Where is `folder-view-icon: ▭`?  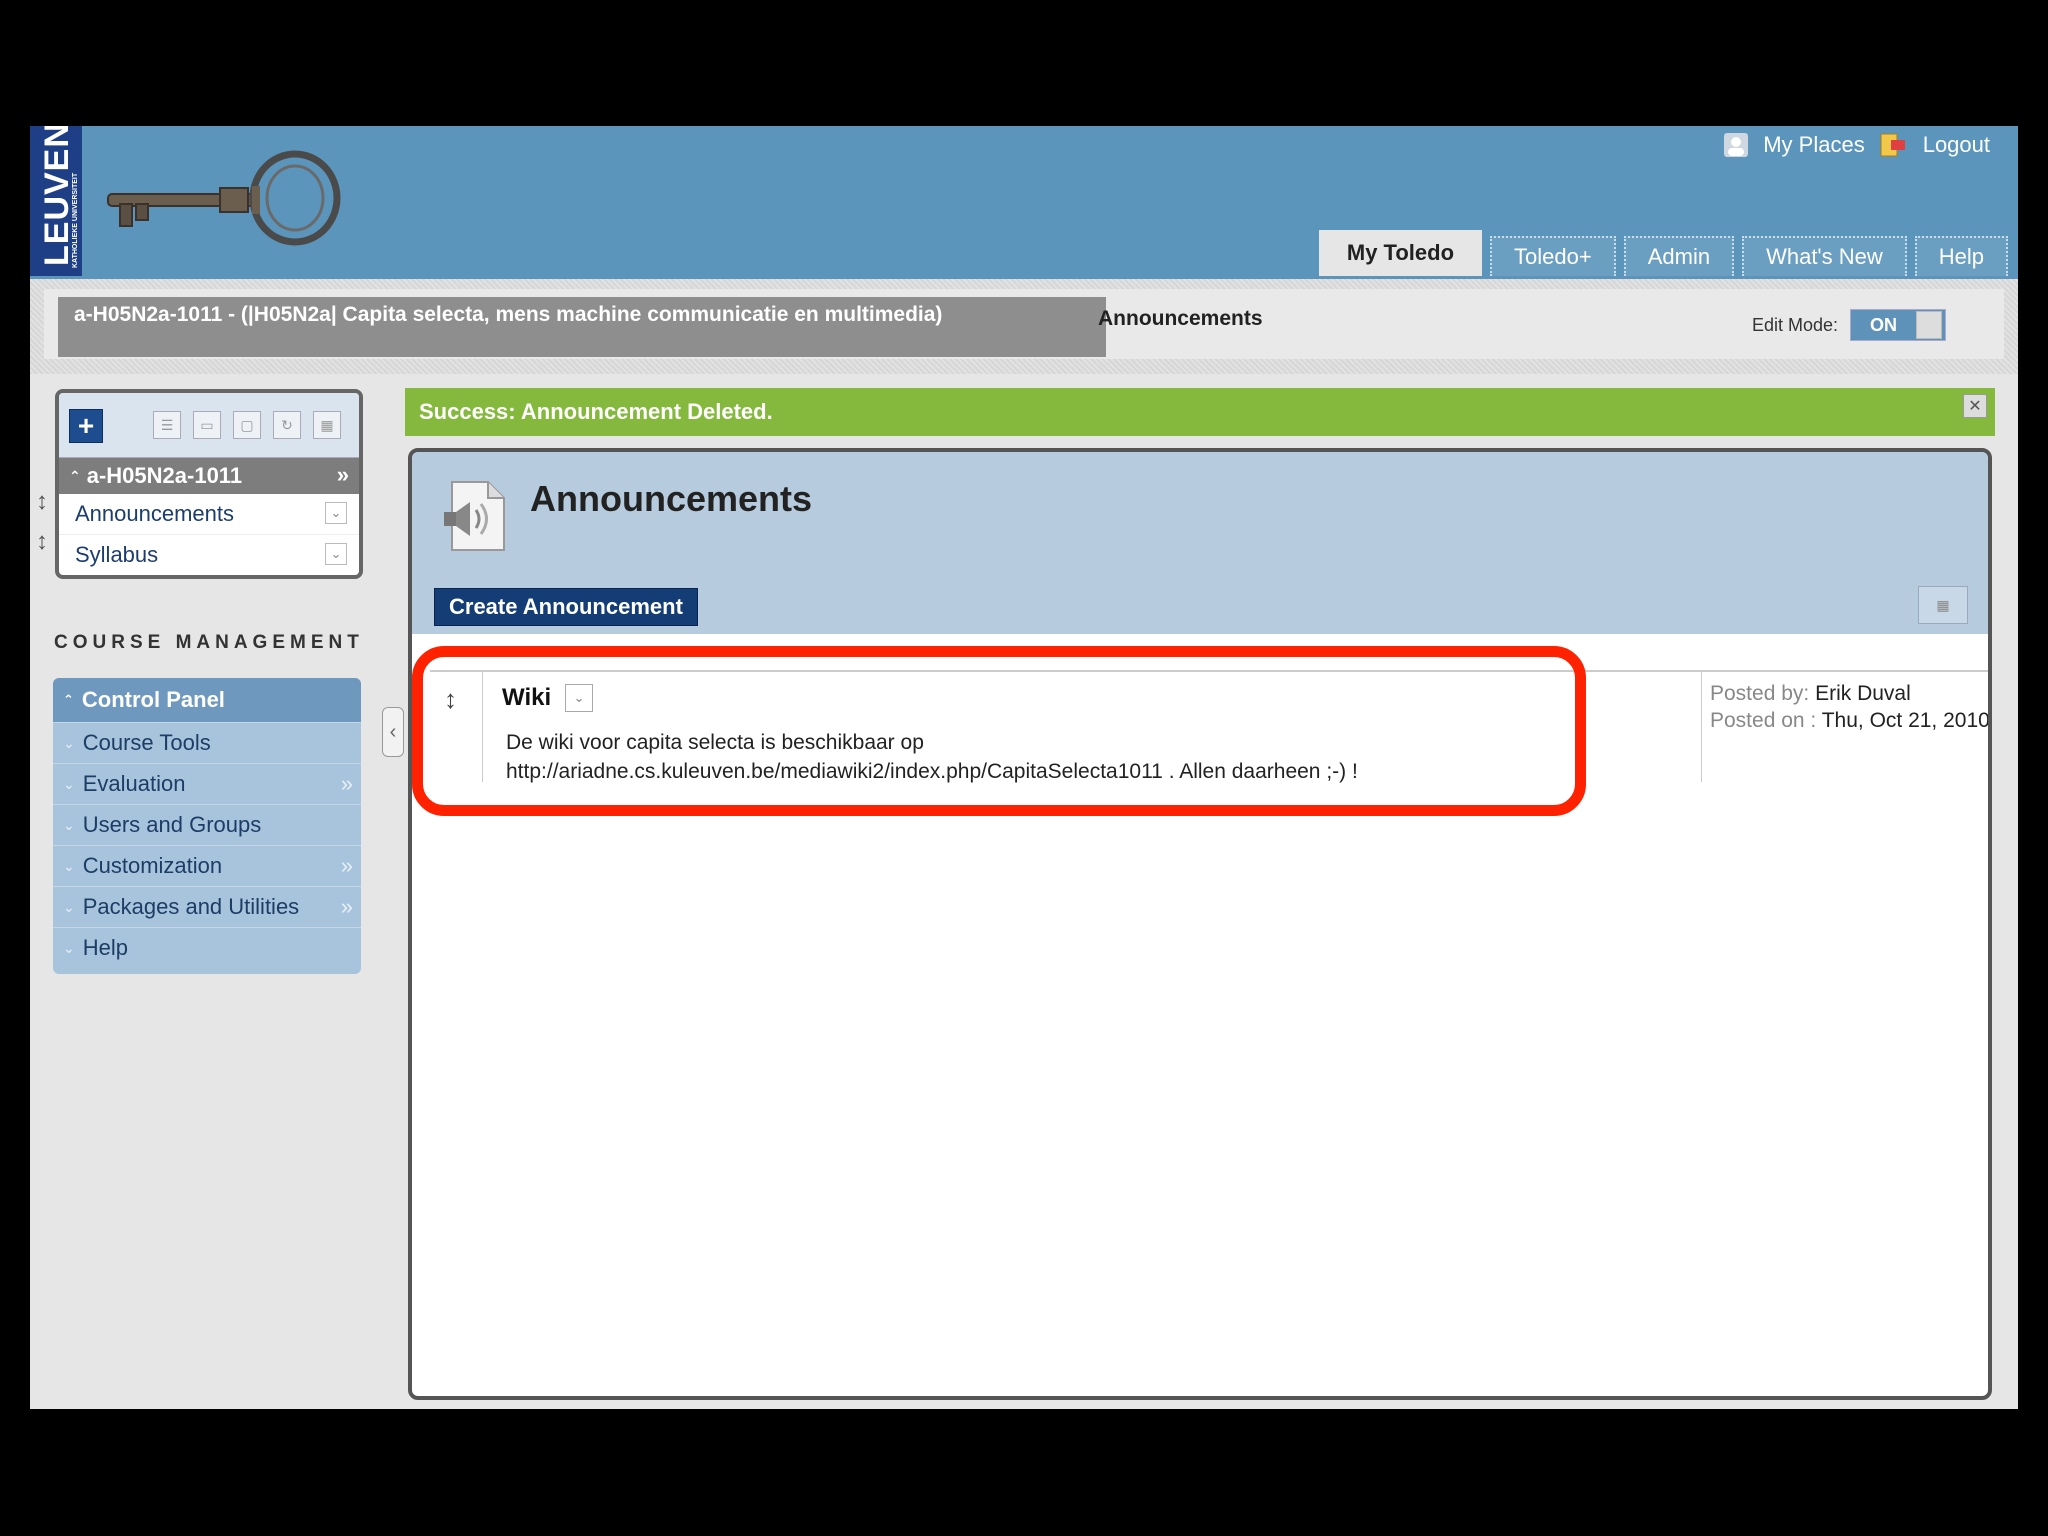 folder-view-icon: ▭ is located at coordinates (207, 425).